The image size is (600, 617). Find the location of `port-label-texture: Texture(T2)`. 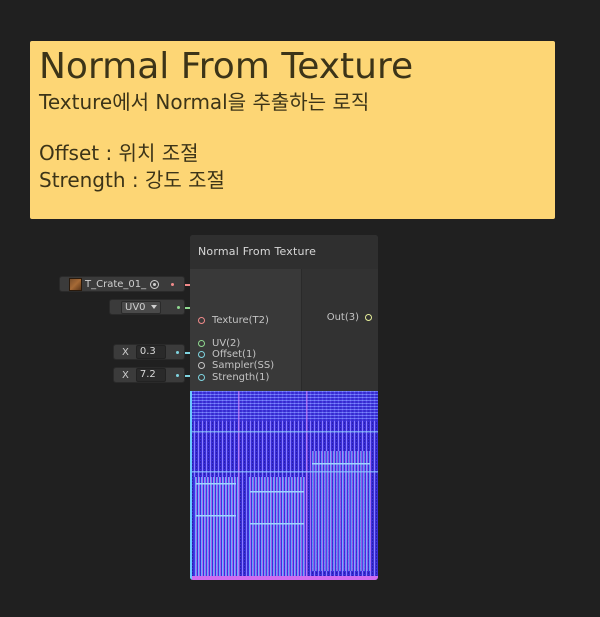

port-label-texture: Texture(T2) is located at coordinates (240, 320).